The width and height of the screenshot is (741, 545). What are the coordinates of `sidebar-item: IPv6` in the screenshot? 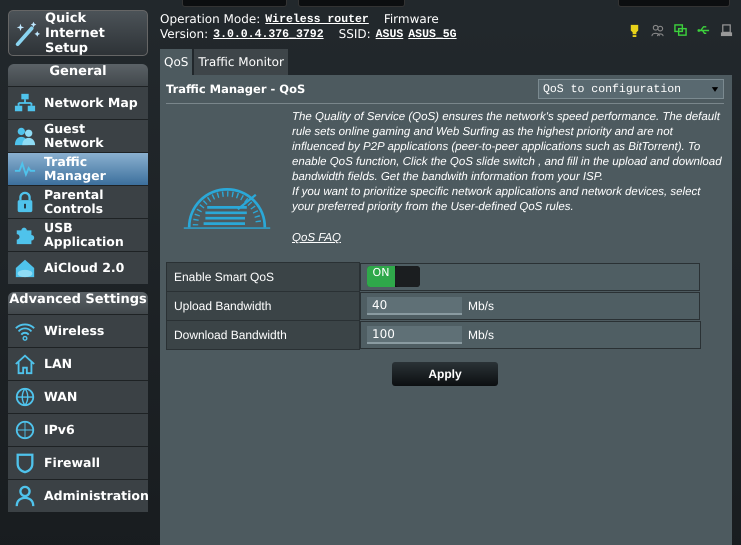 It's located at (78, 429).